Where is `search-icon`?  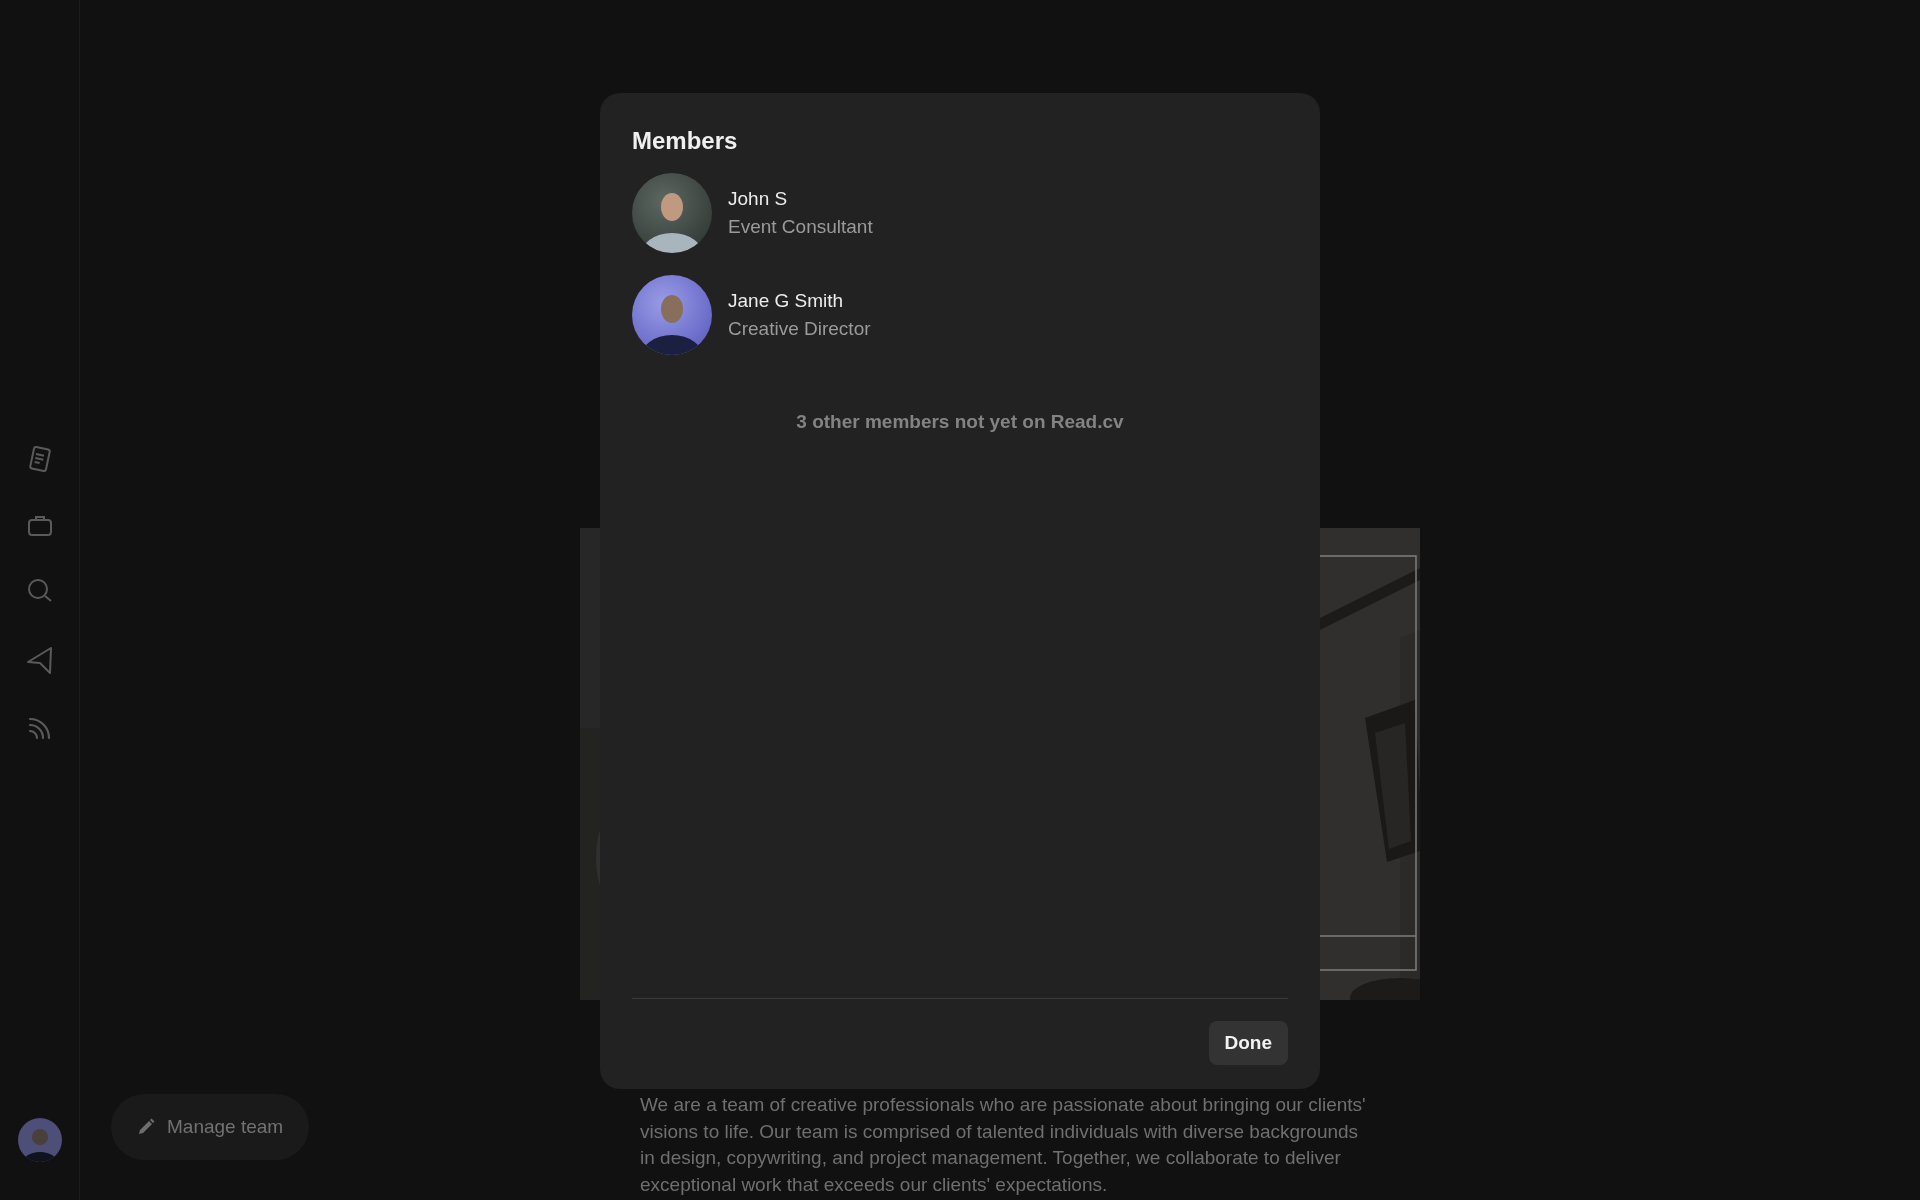 search-icon is located at coordinates (39, 591).